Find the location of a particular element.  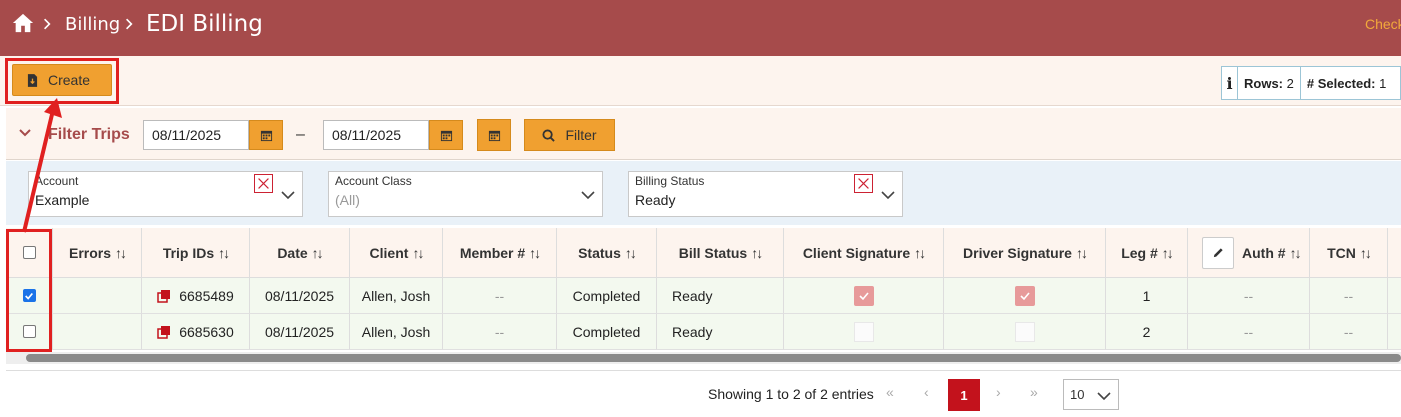

column-header-auth: Auth # ↑↓ is located at coordinates (1249, 253).